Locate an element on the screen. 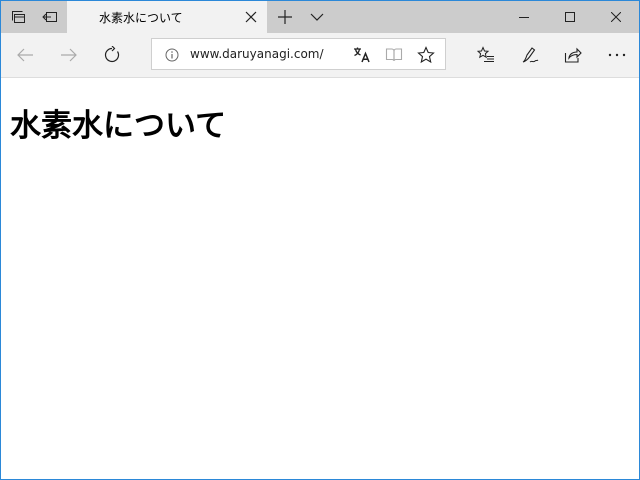 The height and width of the screenshot is (480, 640). ellipsis-icon is located at coordinates (617, 55).